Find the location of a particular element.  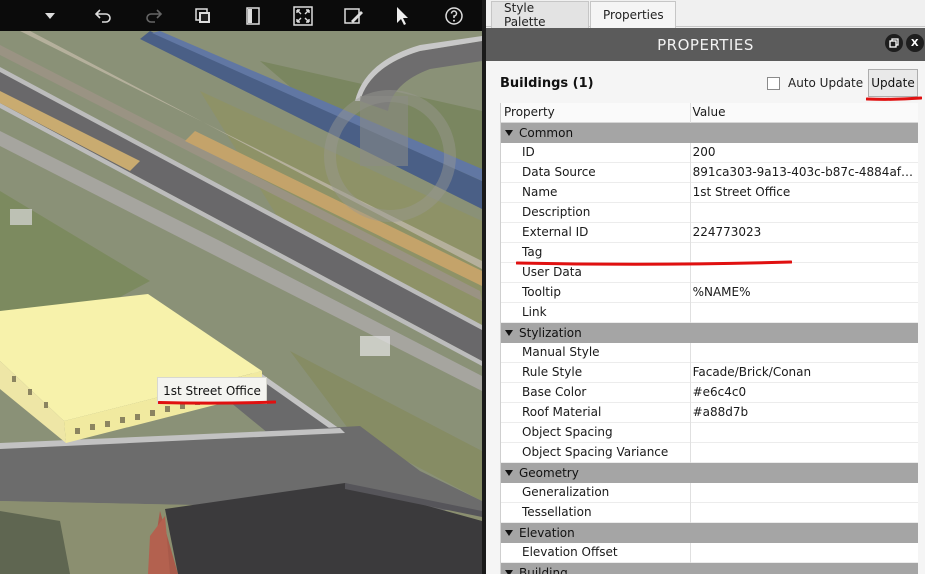

checkbox-box is located at coordinates (773, 83).